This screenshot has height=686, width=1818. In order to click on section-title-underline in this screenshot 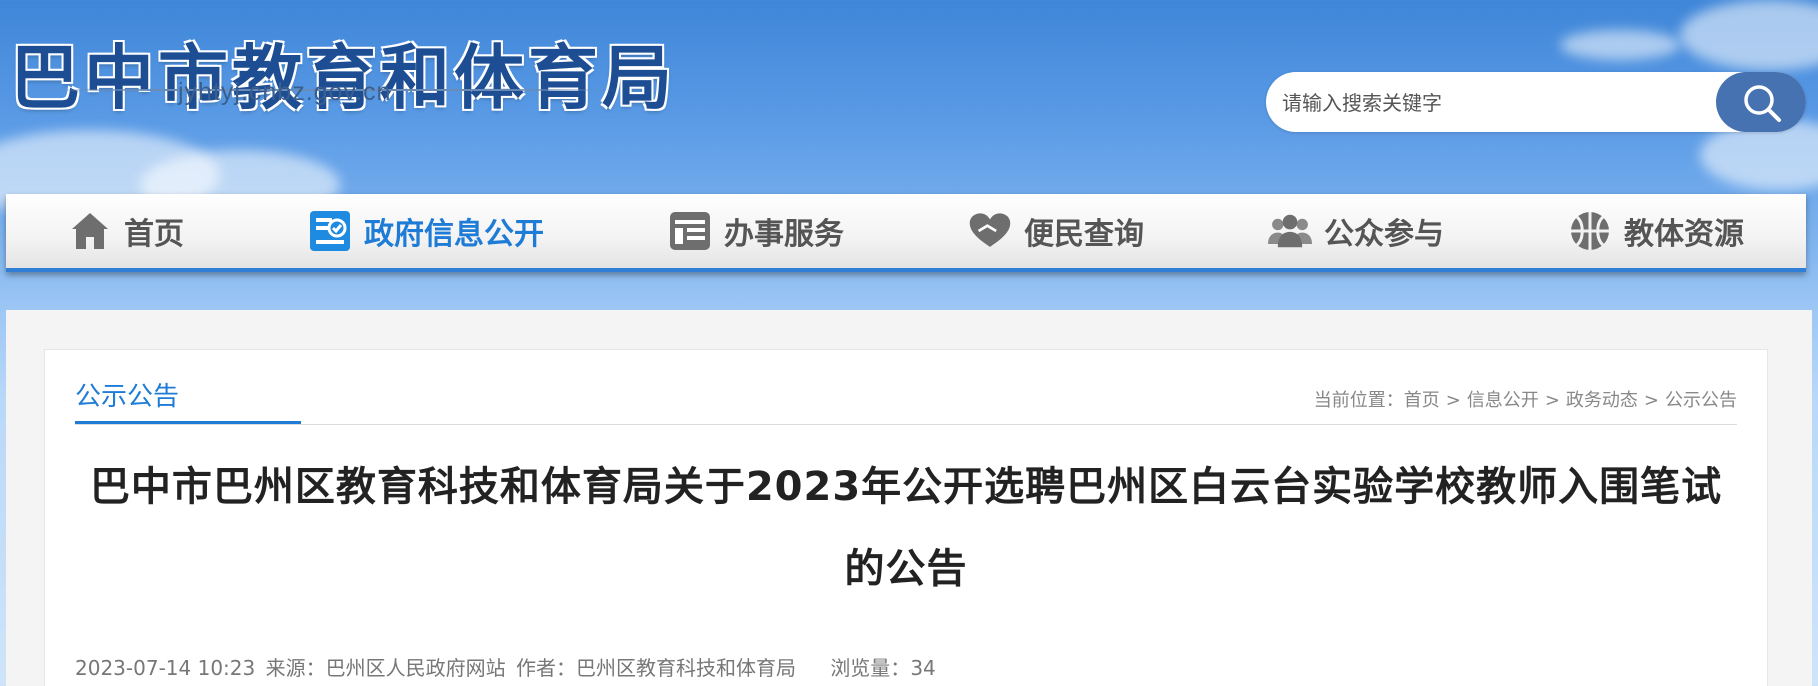, I will do `click(188, 422)`.